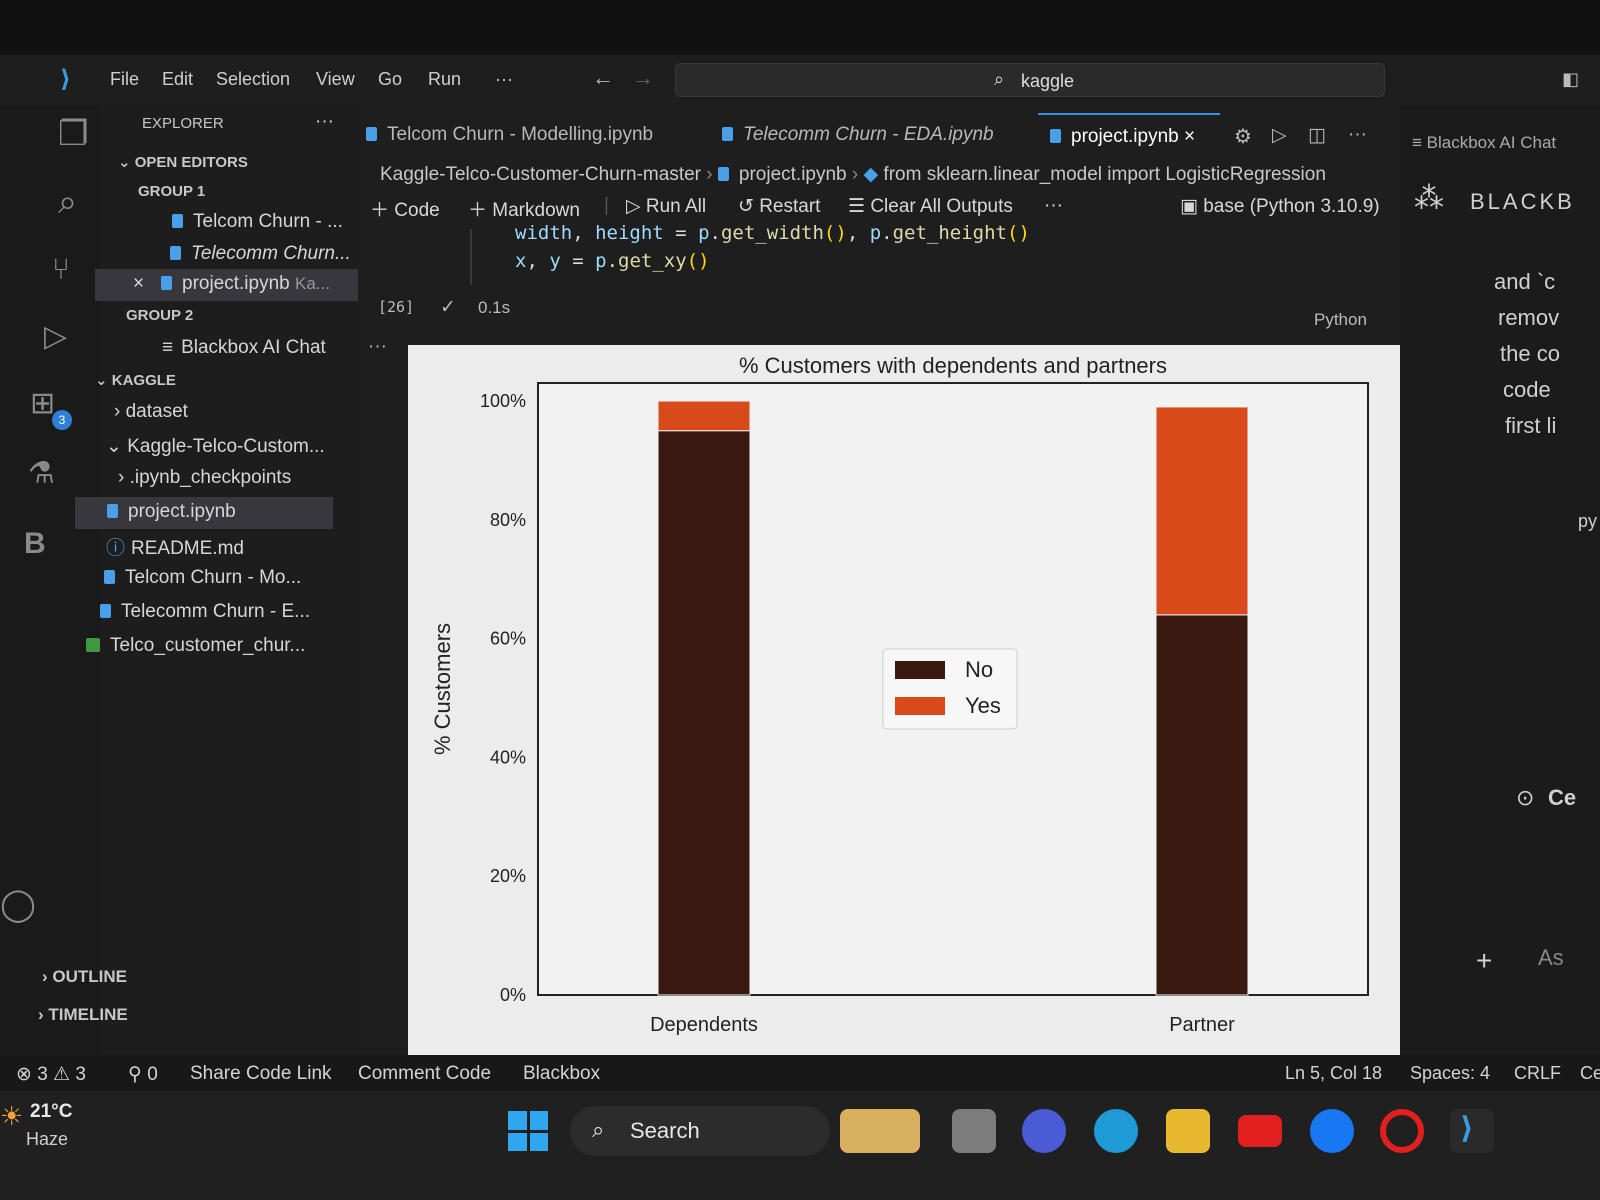 The width and height of the screenshot is (1600, 1200). Describe the element at coordinates (880, 1131) in the screenshot. I see `widgets-icon` at that location.